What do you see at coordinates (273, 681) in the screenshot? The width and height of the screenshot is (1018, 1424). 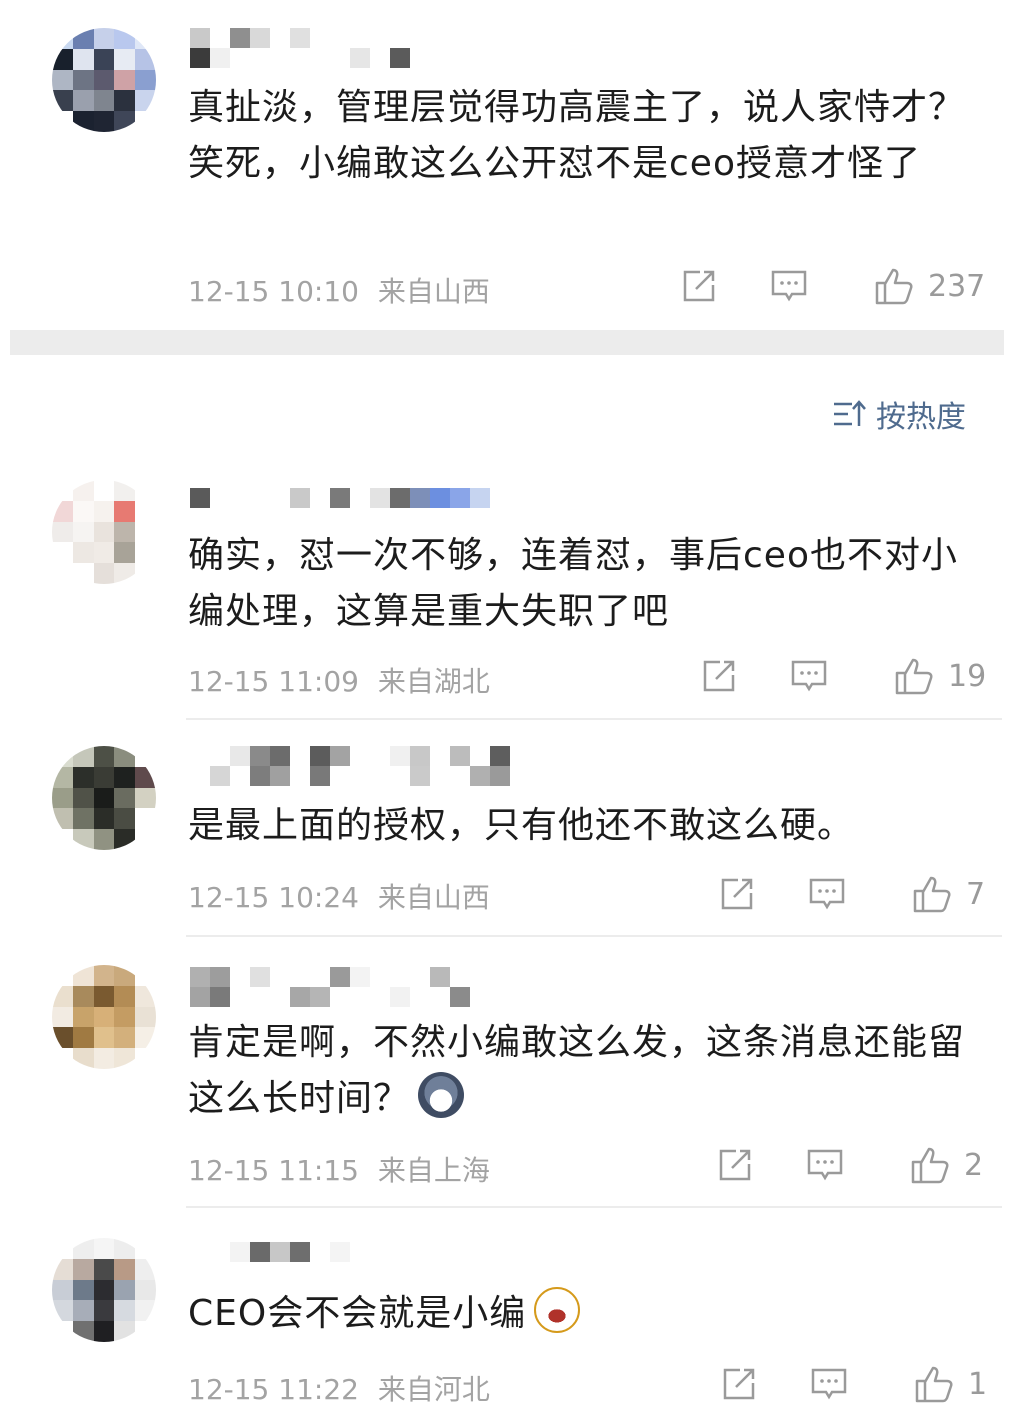 I see `comment-time: 12-15 11:09` at bounding box center [273, 681].